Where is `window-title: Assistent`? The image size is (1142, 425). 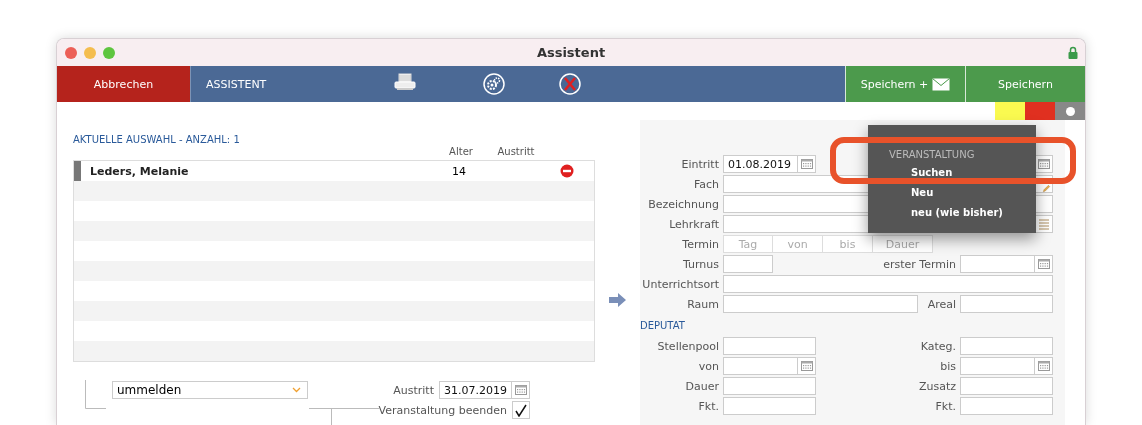
window-title: Assistent is located at coordinates (571, 52).